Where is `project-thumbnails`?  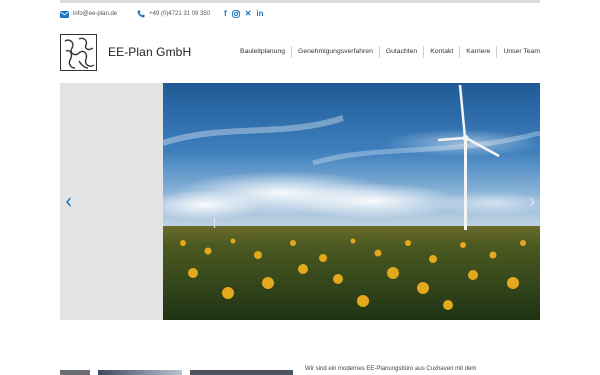 project-thumbnails is located at coordinates (180, 372).